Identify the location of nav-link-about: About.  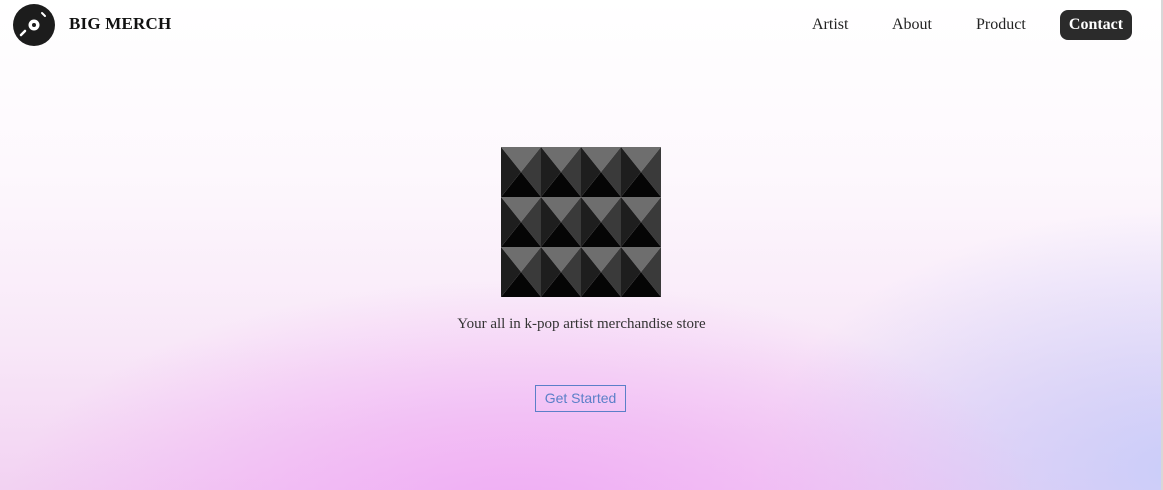
(912, 25).